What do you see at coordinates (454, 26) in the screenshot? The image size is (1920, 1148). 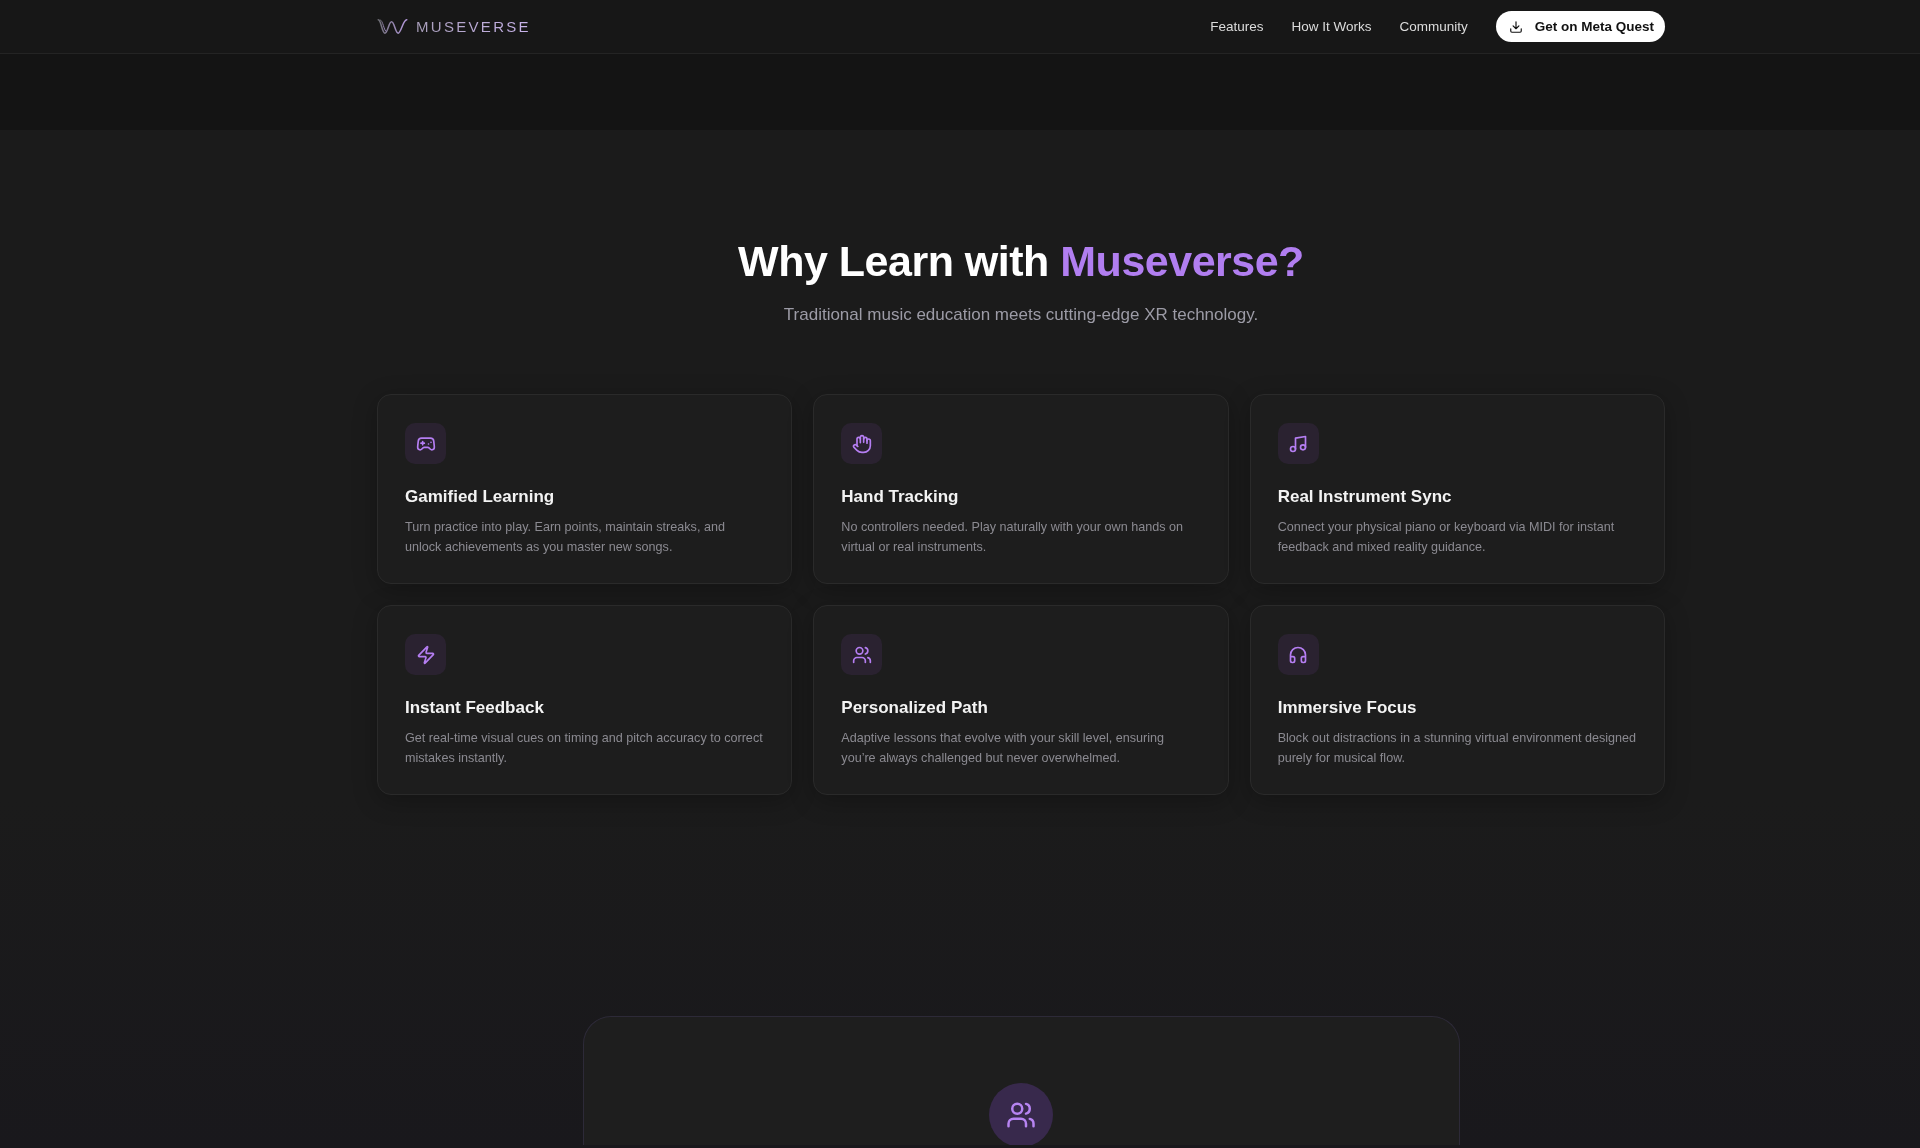 I see `logo: MUSEVERSE` at bounding box center [454, 26].